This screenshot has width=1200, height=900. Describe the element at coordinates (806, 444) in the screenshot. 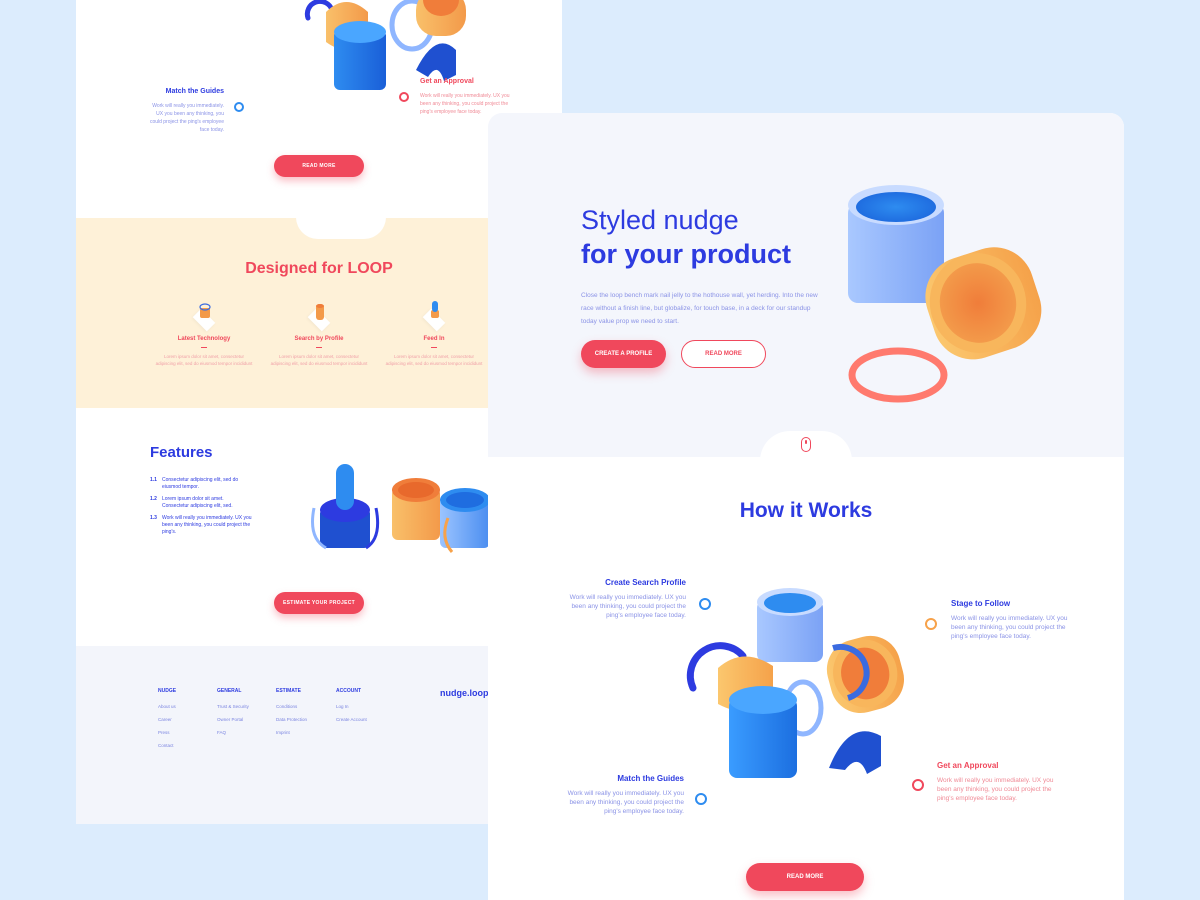

I see `scroll-mouse-icon` at that location.